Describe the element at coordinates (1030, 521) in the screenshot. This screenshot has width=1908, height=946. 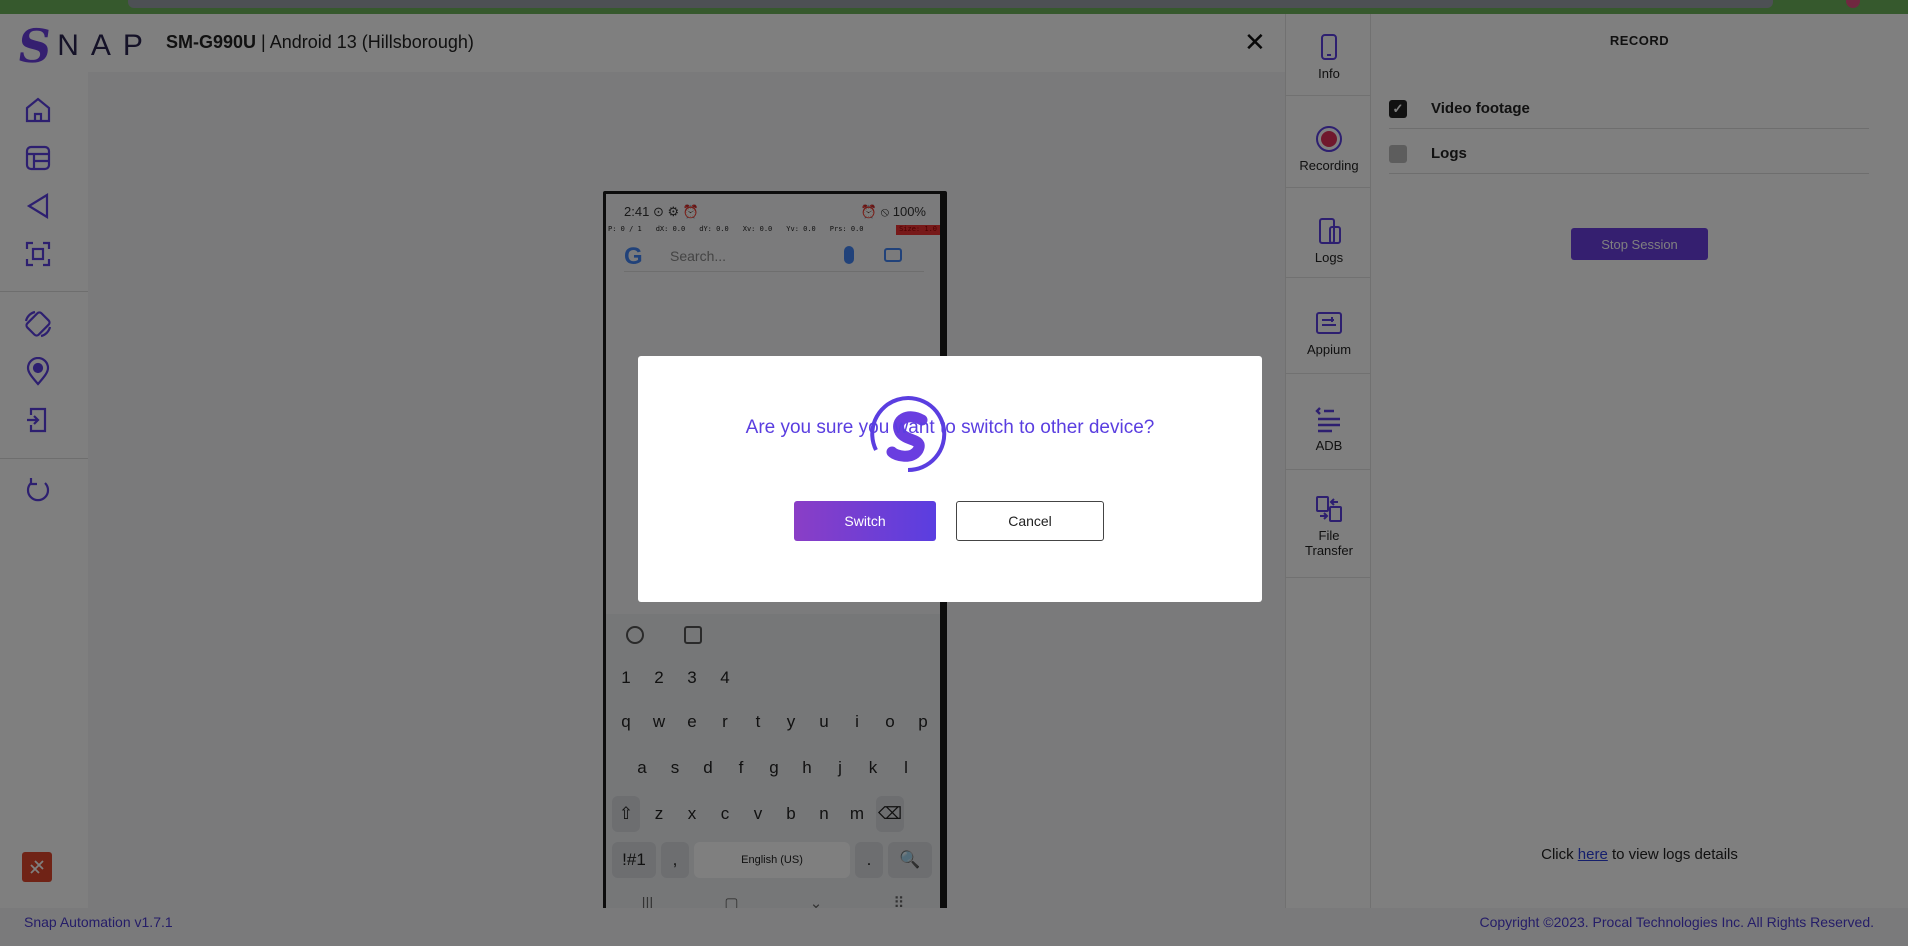
I see `cancel-button: Cancel` at that location.